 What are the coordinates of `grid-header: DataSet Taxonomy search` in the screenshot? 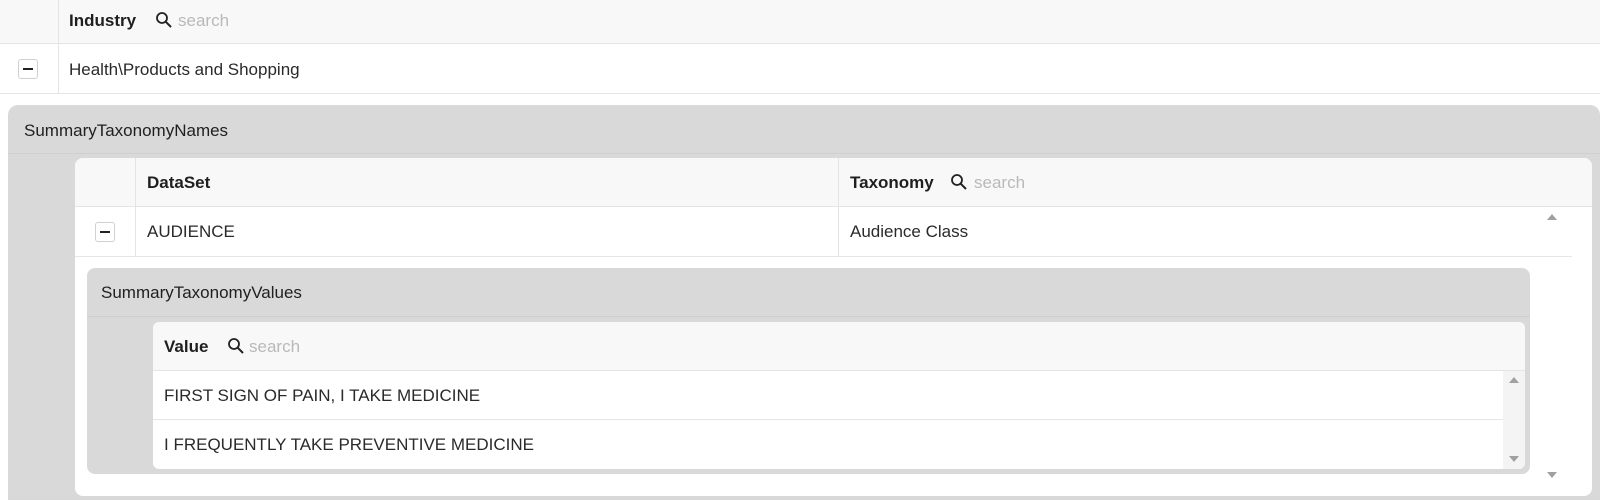 It's located at (833, 182).